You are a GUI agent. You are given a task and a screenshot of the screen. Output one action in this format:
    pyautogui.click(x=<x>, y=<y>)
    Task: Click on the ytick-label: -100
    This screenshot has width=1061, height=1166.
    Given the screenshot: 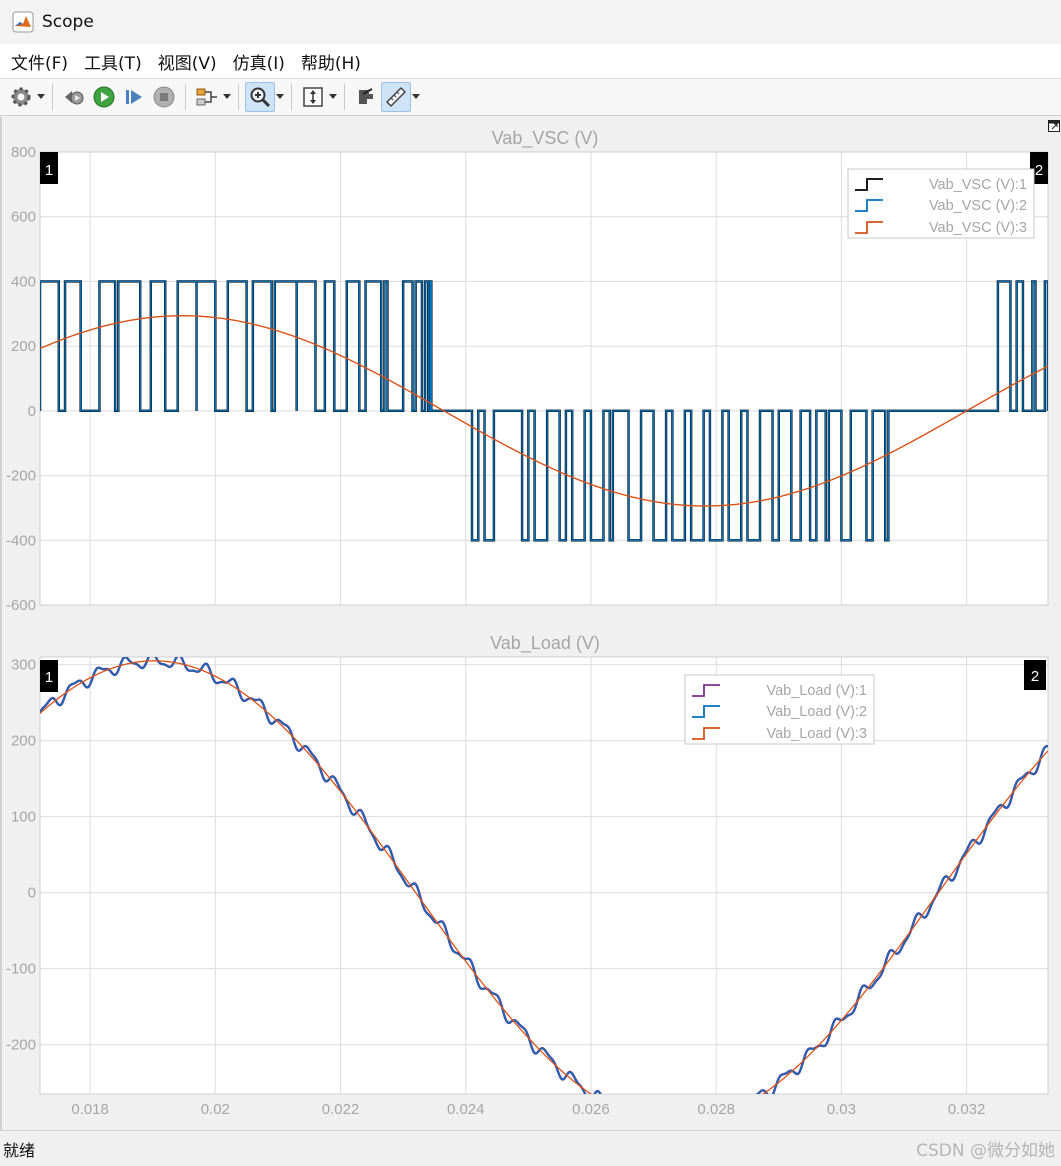 What is the action you would take?
    pyautogui.click(x=21, y=969)
    